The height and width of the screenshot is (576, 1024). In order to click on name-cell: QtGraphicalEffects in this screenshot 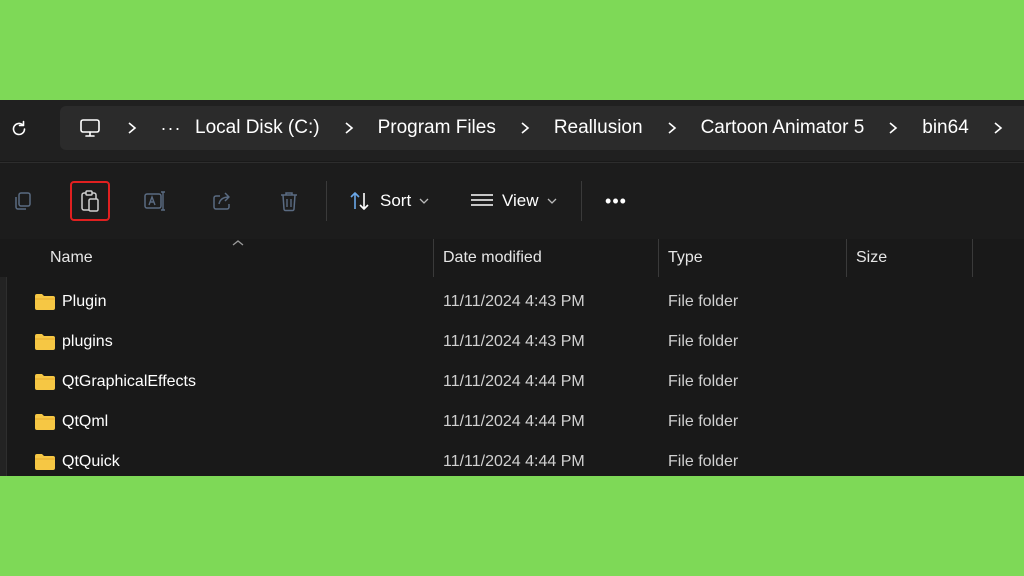, I will do `click(115, 382)`.